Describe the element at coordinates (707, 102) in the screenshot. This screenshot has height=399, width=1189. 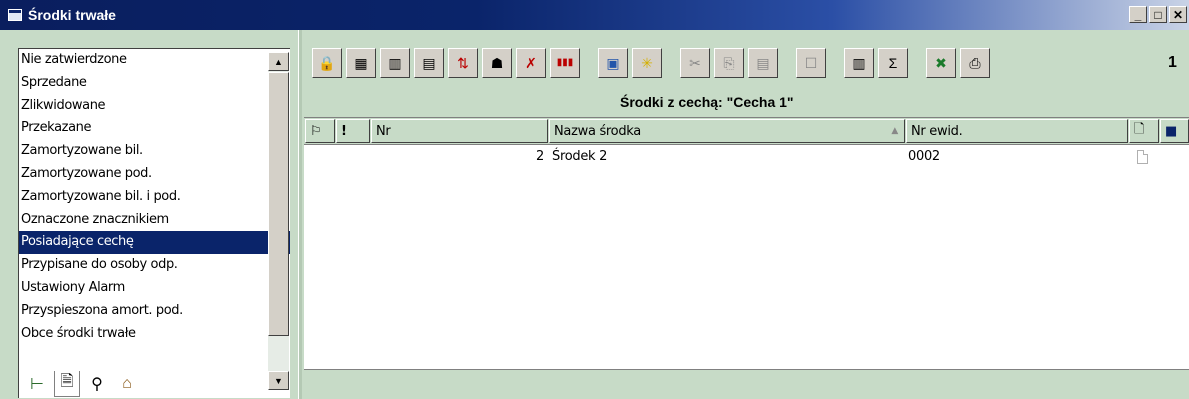
I see `grid-caption: Środki z cechą: "Cecha 1"` at that location.